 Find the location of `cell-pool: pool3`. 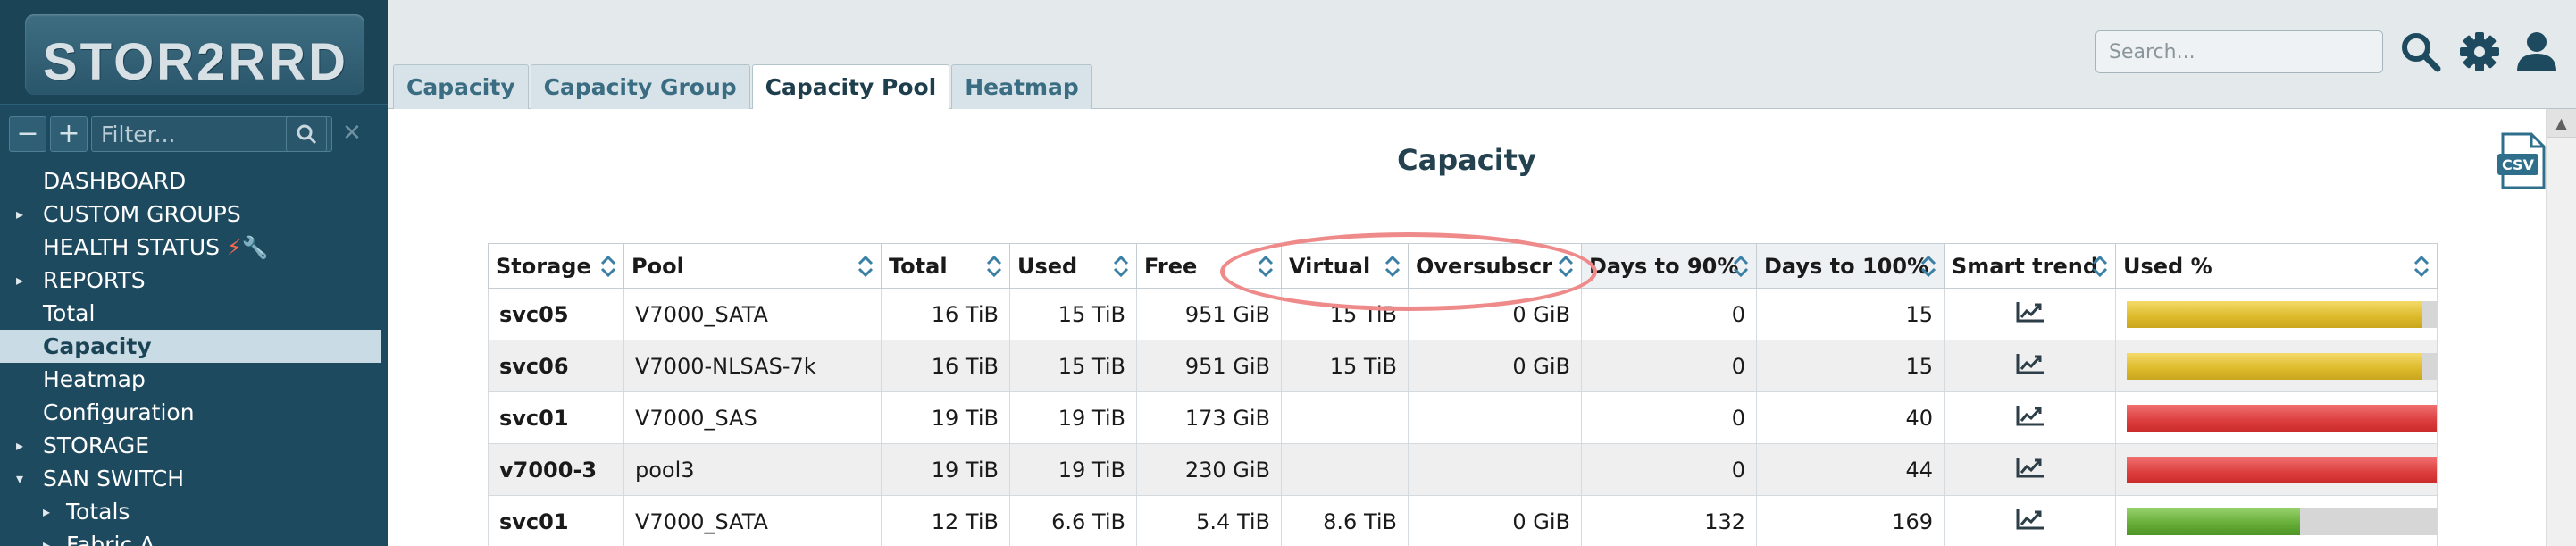

cell-pool: pool3 is located at coordinates (753, 469).